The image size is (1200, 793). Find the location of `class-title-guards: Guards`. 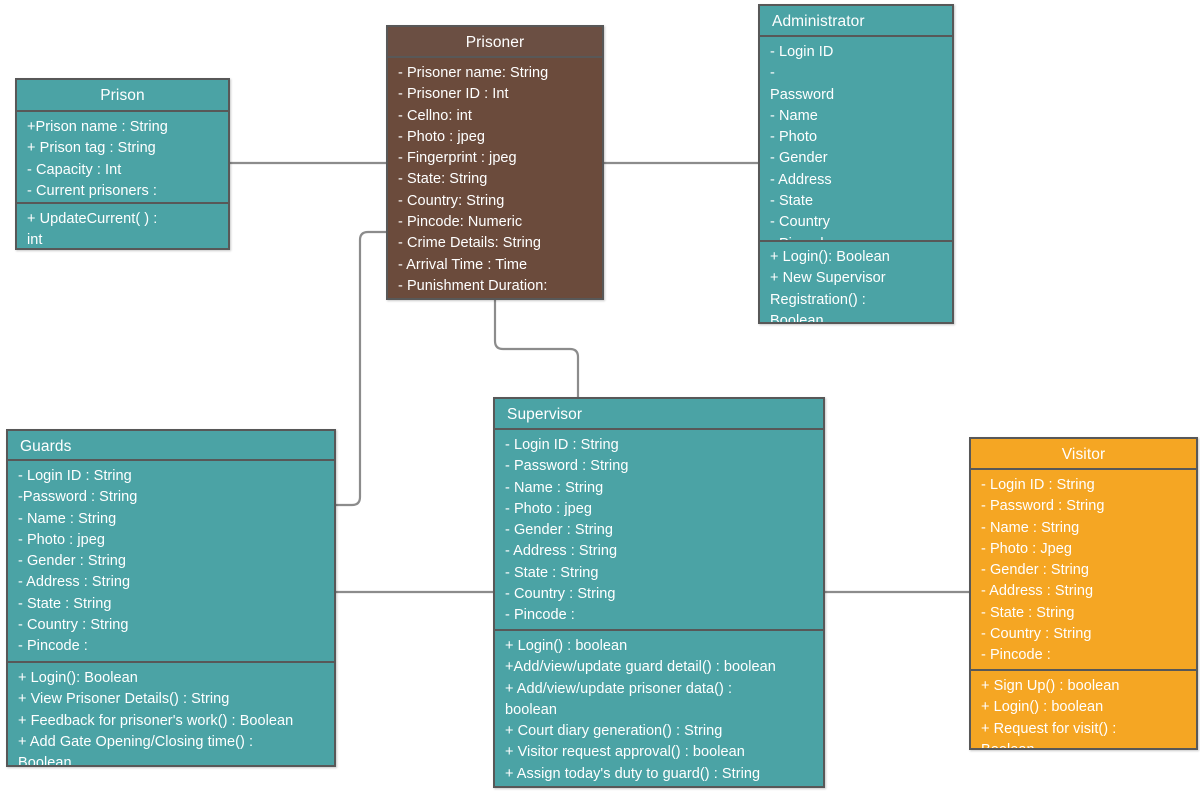

class-title-guards: Guards is located at coordinates (171, 446).